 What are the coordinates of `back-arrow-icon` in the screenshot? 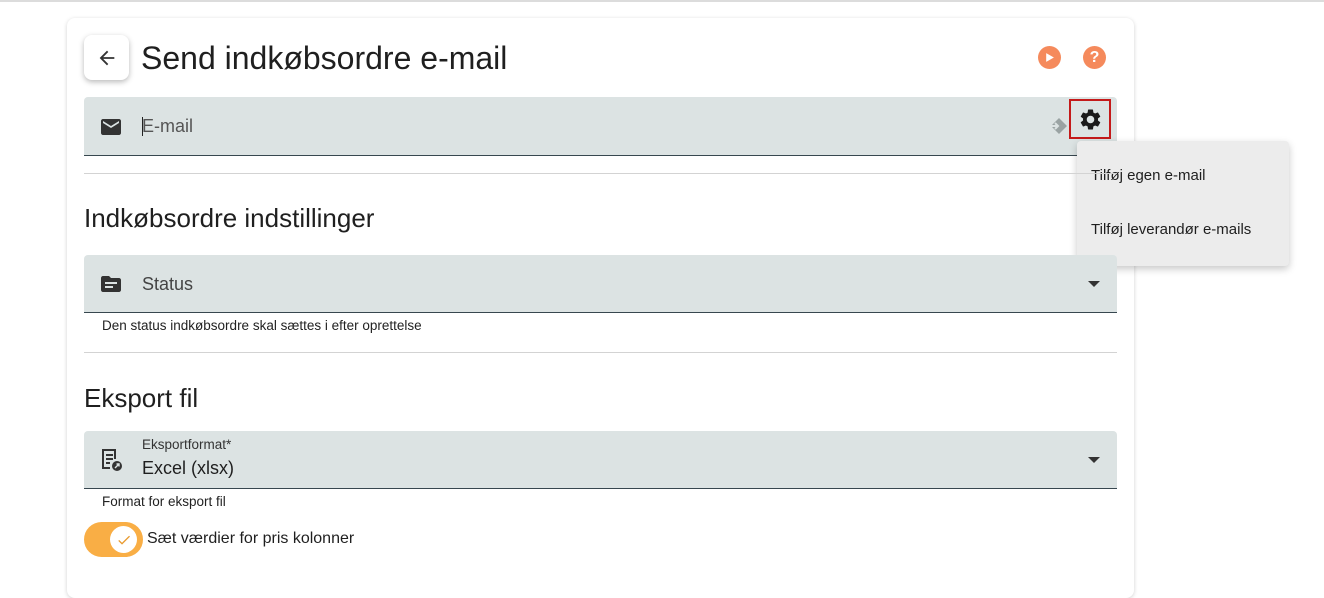 It's located at (106, 57).